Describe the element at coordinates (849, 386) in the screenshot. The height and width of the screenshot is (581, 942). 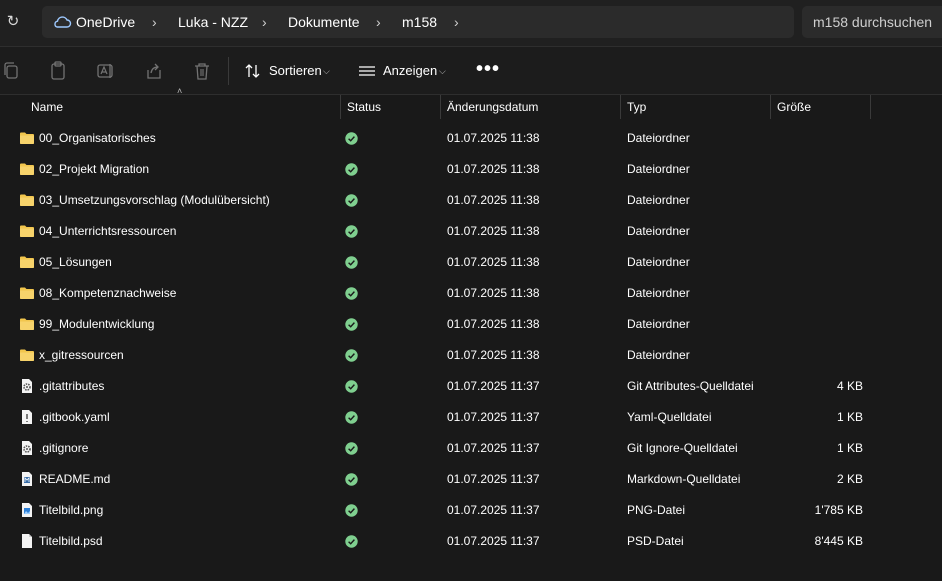
I see `file-size: 4 KB` at that location.